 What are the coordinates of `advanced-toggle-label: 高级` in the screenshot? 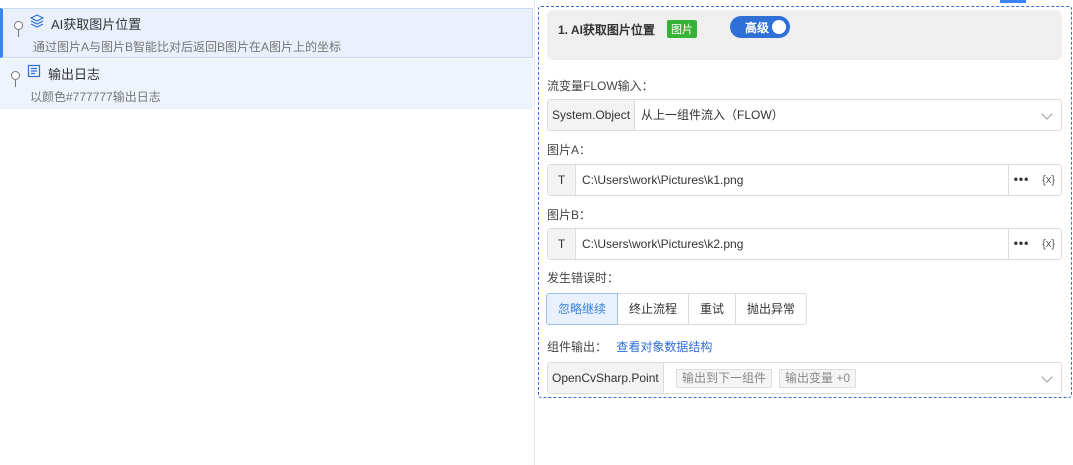 It's located at (757, 28).